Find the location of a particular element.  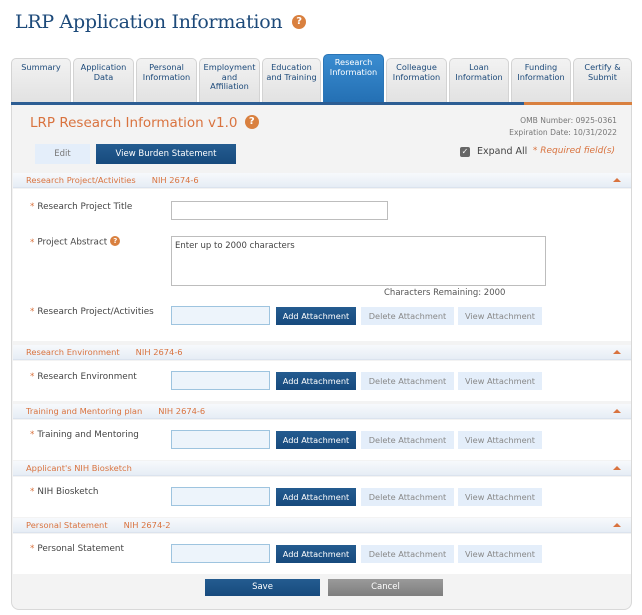

cancel-button: Cancel is located at coordinates (385, 587).